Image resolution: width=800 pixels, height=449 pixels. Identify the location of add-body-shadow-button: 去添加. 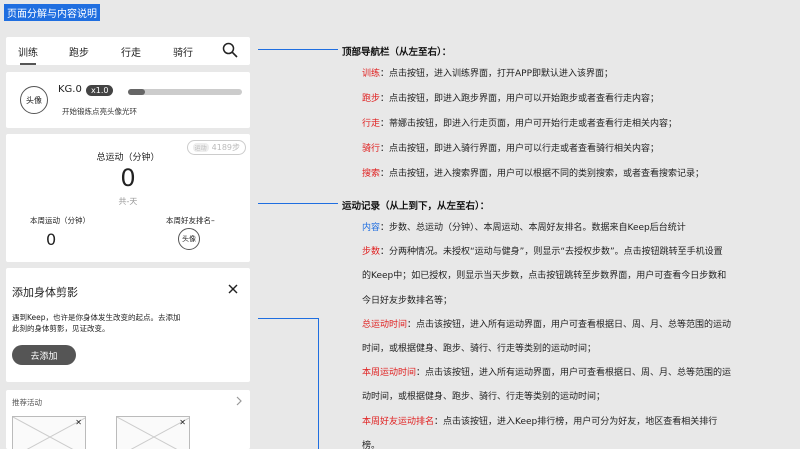
(44, 355).